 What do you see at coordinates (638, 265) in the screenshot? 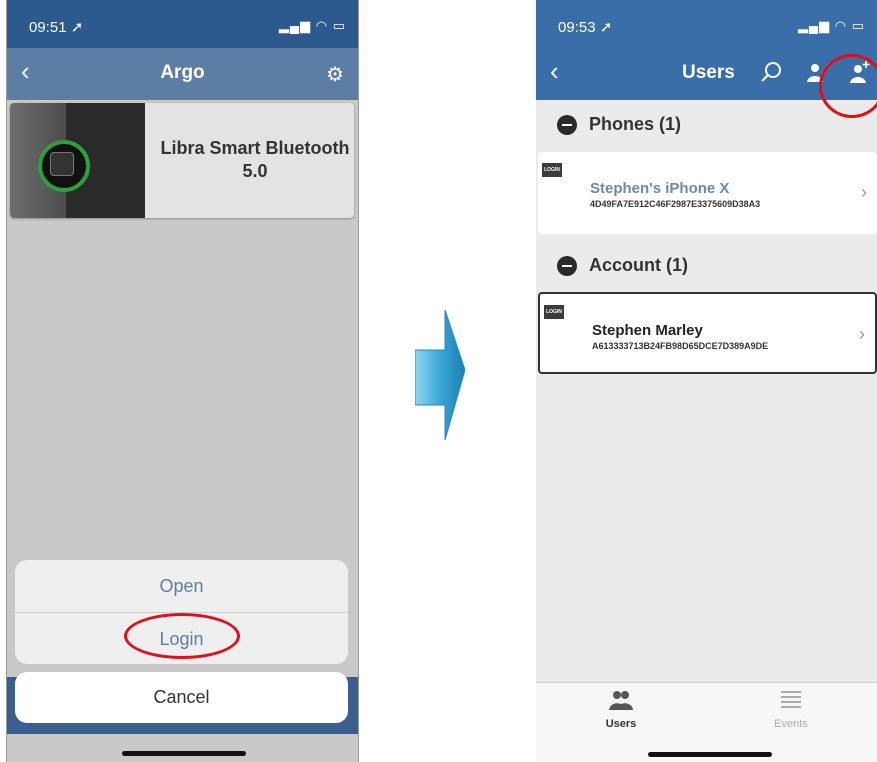
I see `section-label: Account (1)` at bounding box center [638, 265].